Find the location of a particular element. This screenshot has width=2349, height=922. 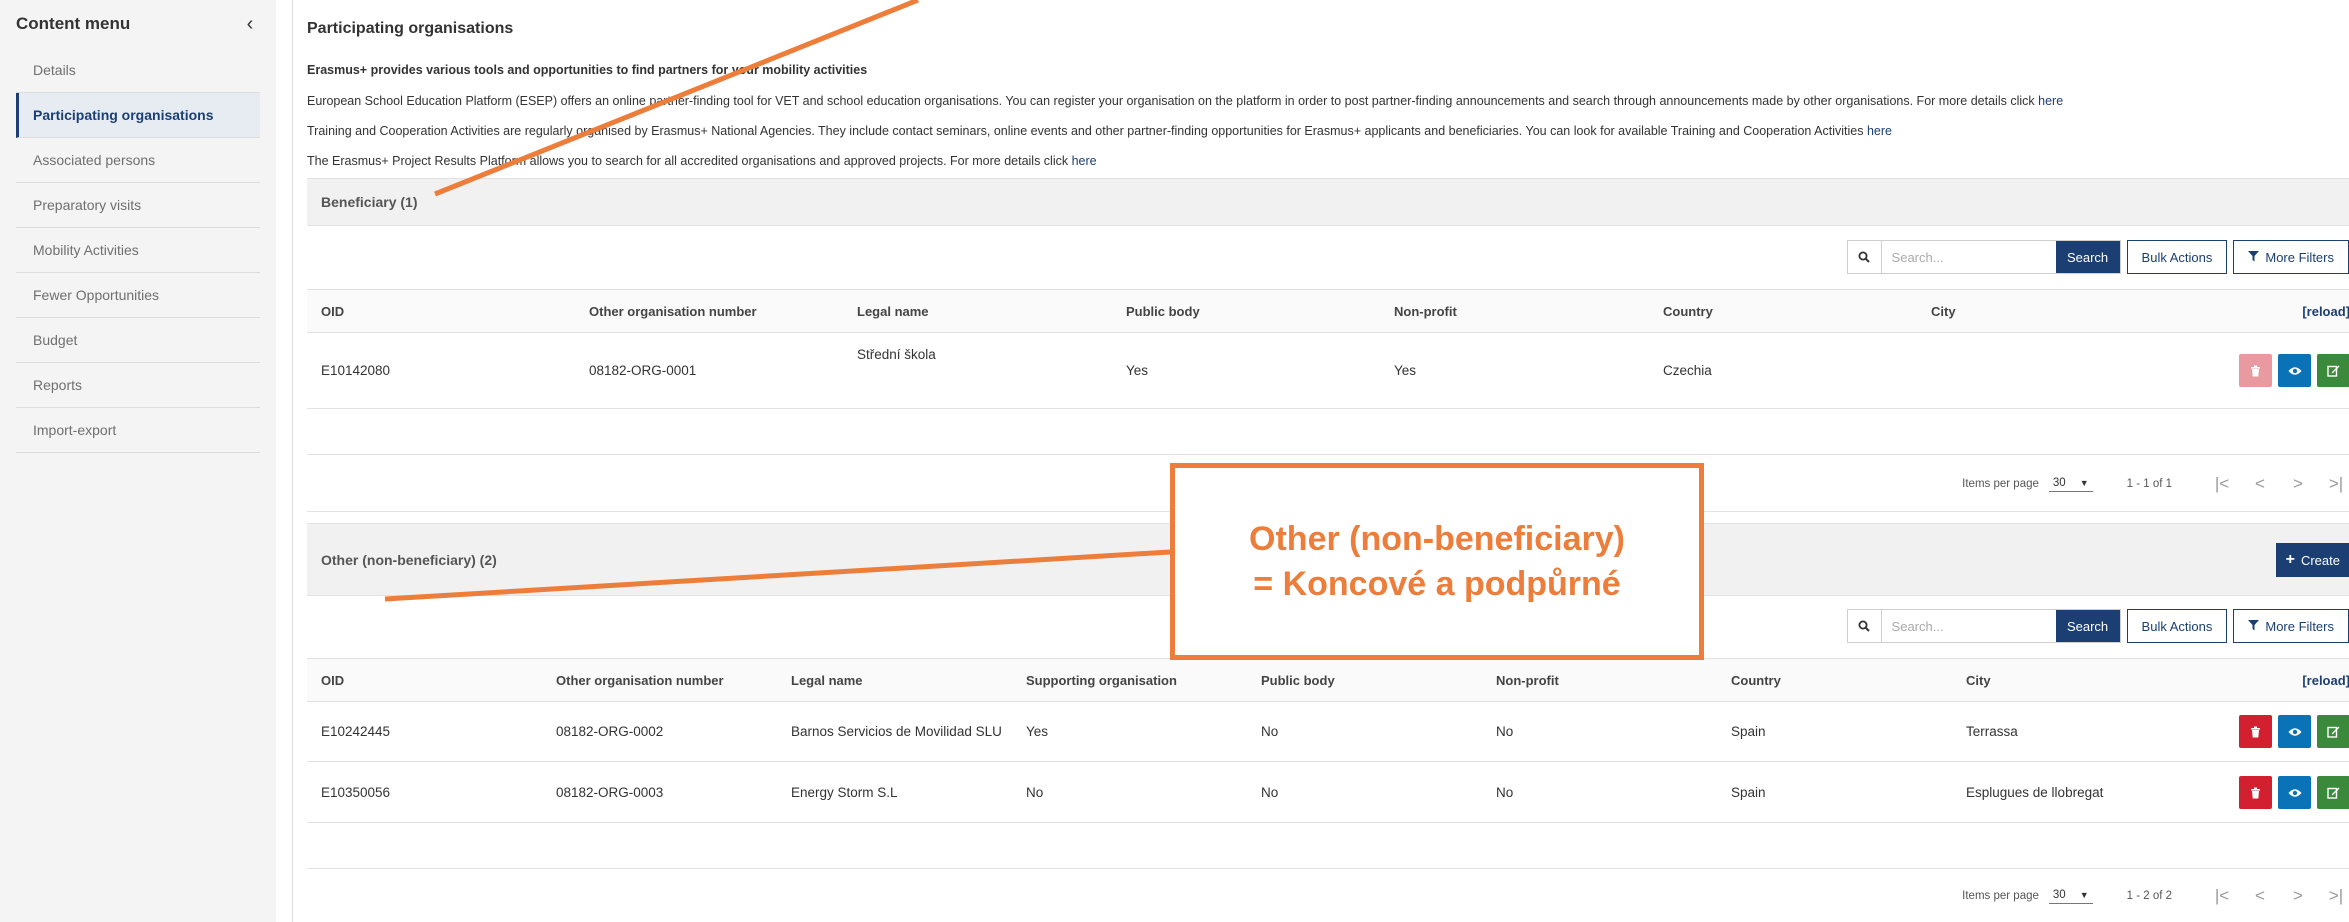

annotation-line-beneficiary is located at coordinates (676, 98).